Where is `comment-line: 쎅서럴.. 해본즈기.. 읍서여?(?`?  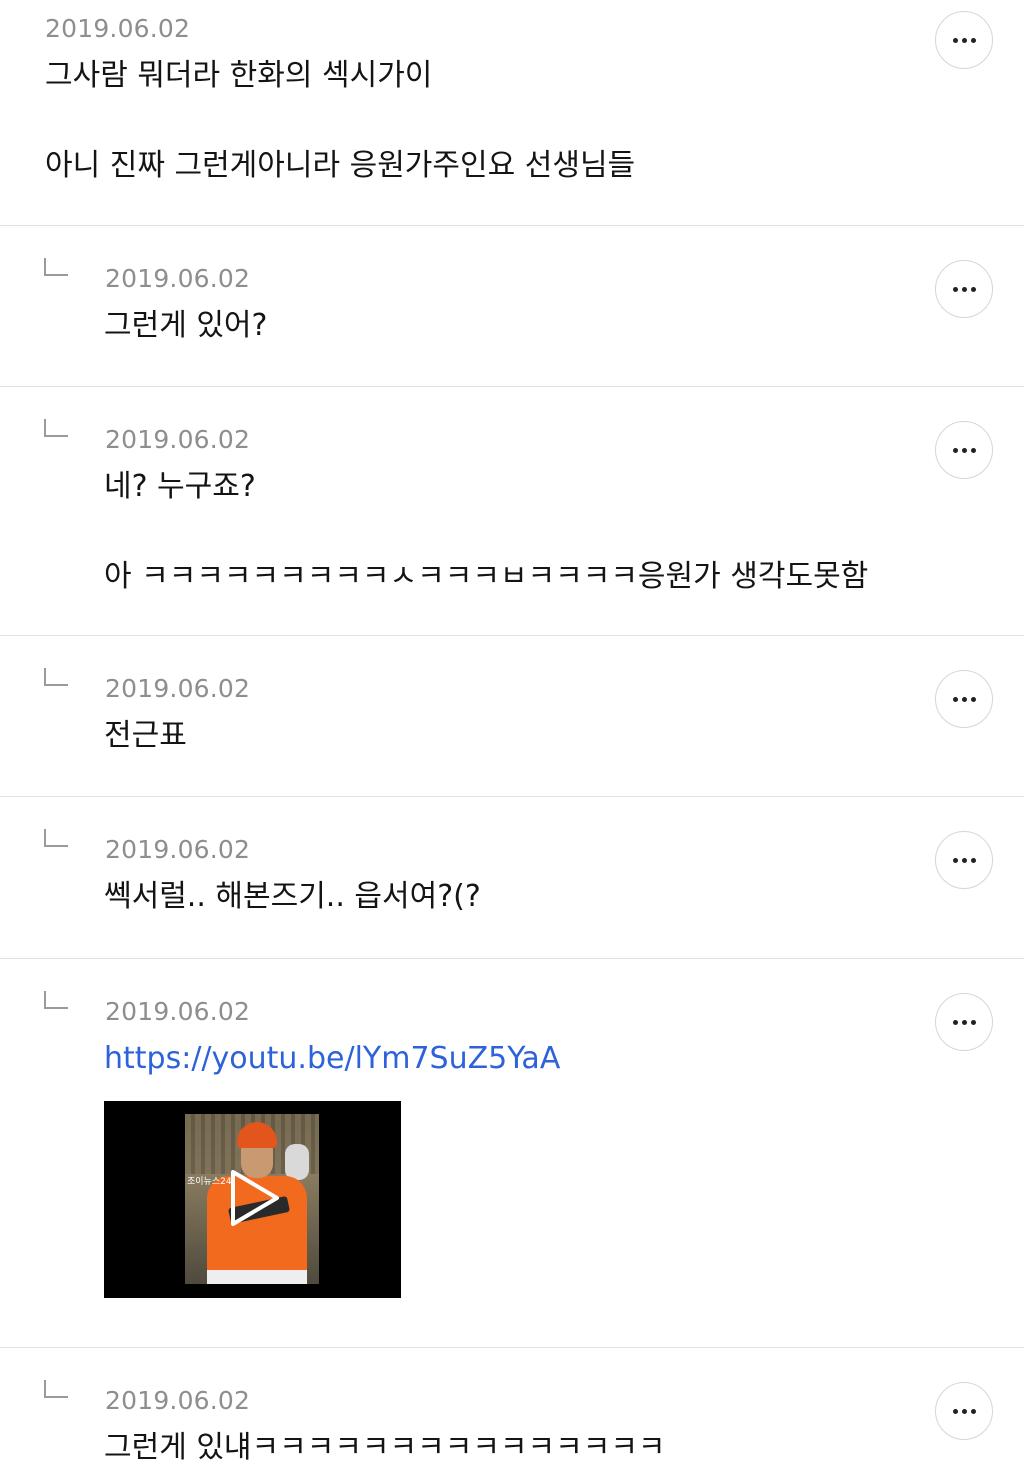
comment-line: 쎅서럴.. 해본즈기.. 읍서여?(? is located at coordinates (292, 896).